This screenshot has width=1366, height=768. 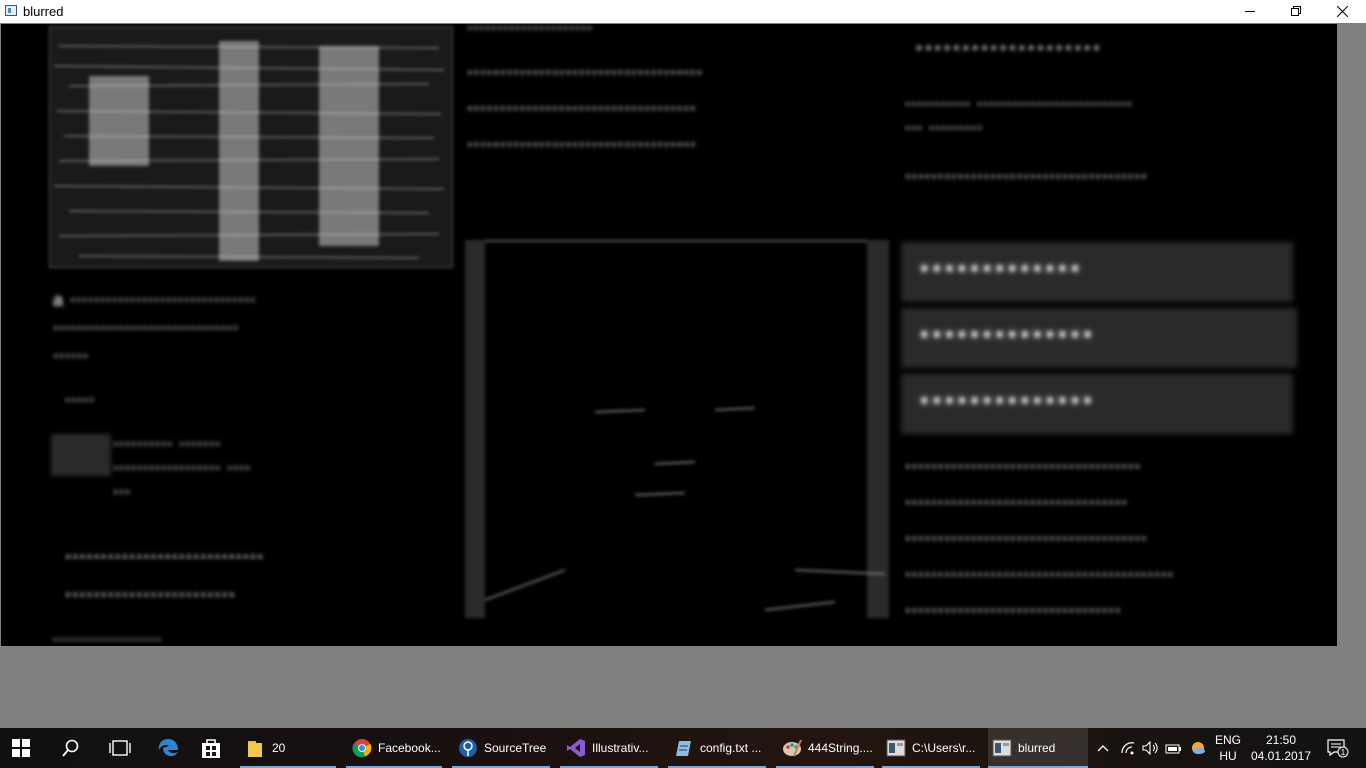 I want to click on minimize-icon, so click(x=1249, y=11).